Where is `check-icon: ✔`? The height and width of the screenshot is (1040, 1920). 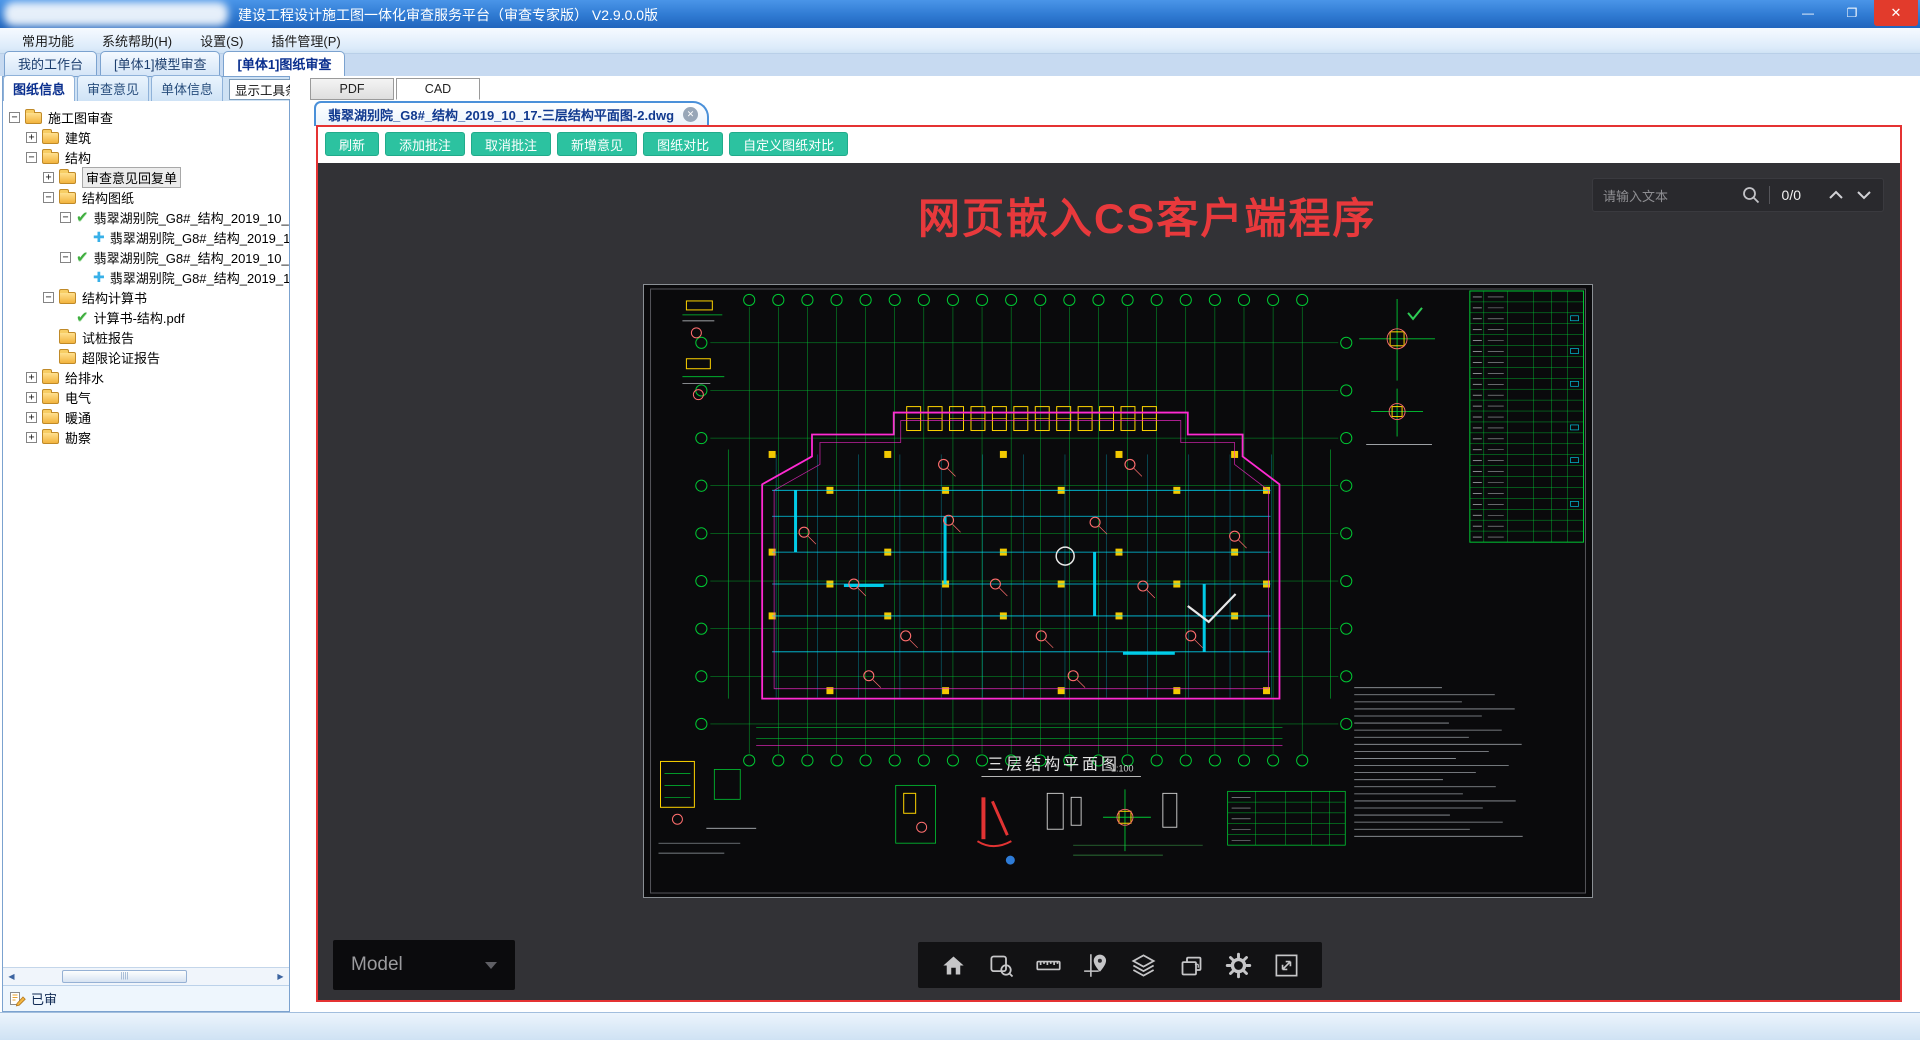
check-icon: ✔ is located at coordinates (82, 257).